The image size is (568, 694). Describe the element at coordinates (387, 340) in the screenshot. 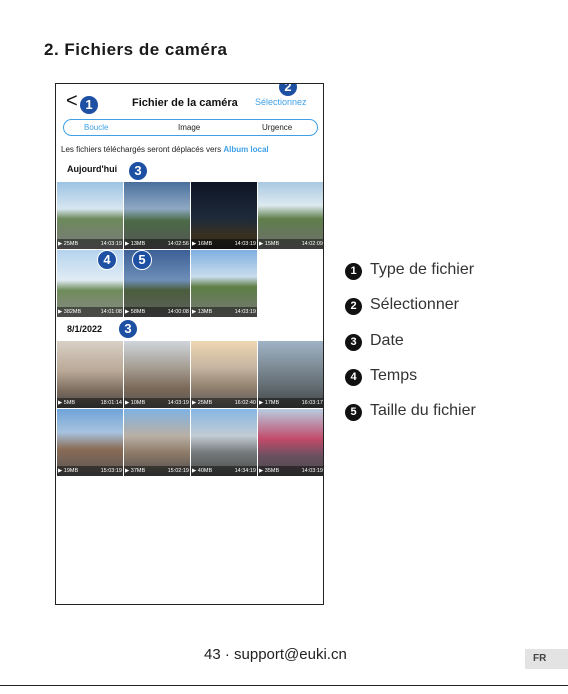

I see `legend-label: Date` at that location.